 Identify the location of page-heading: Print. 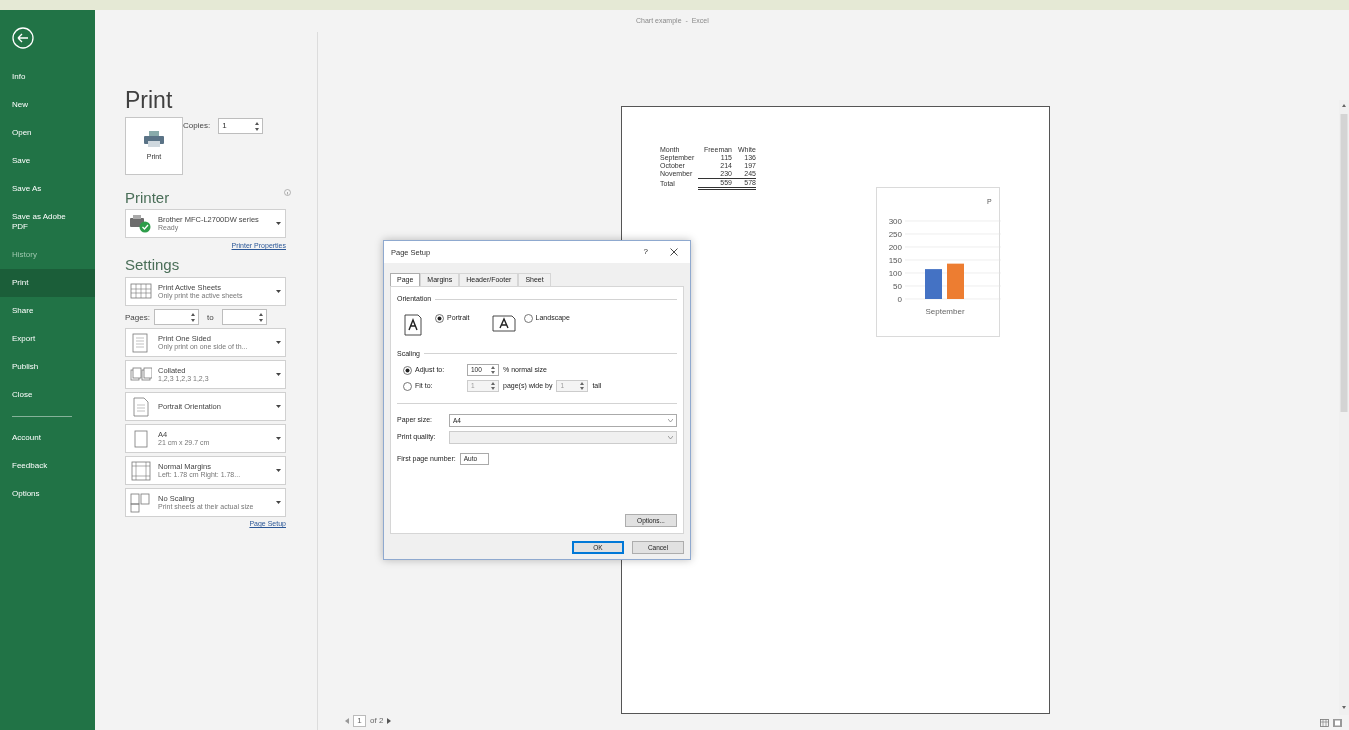
(149, 100).